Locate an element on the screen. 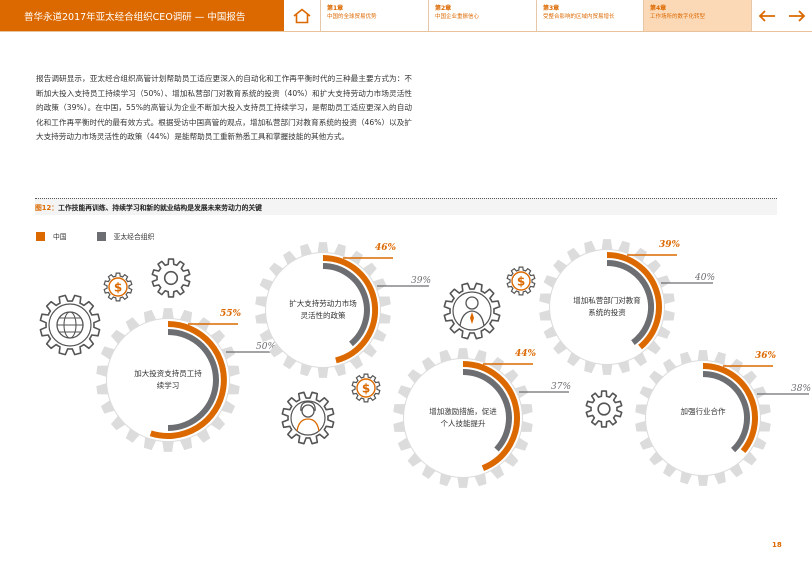 This screenshot has width=812, height=563. gear-item: 36% 38% is located at coordinates (723, 418).